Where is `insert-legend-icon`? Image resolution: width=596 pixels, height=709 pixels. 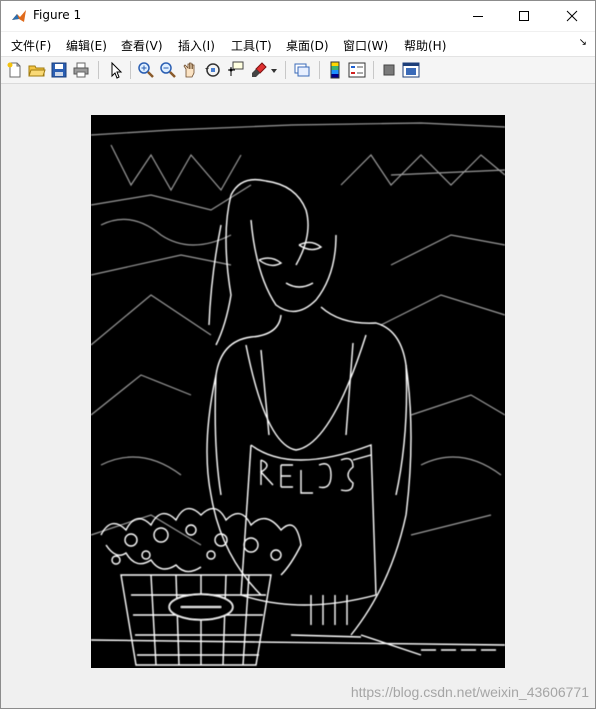 insert-legend-icon is located at coordinates (357, 70).